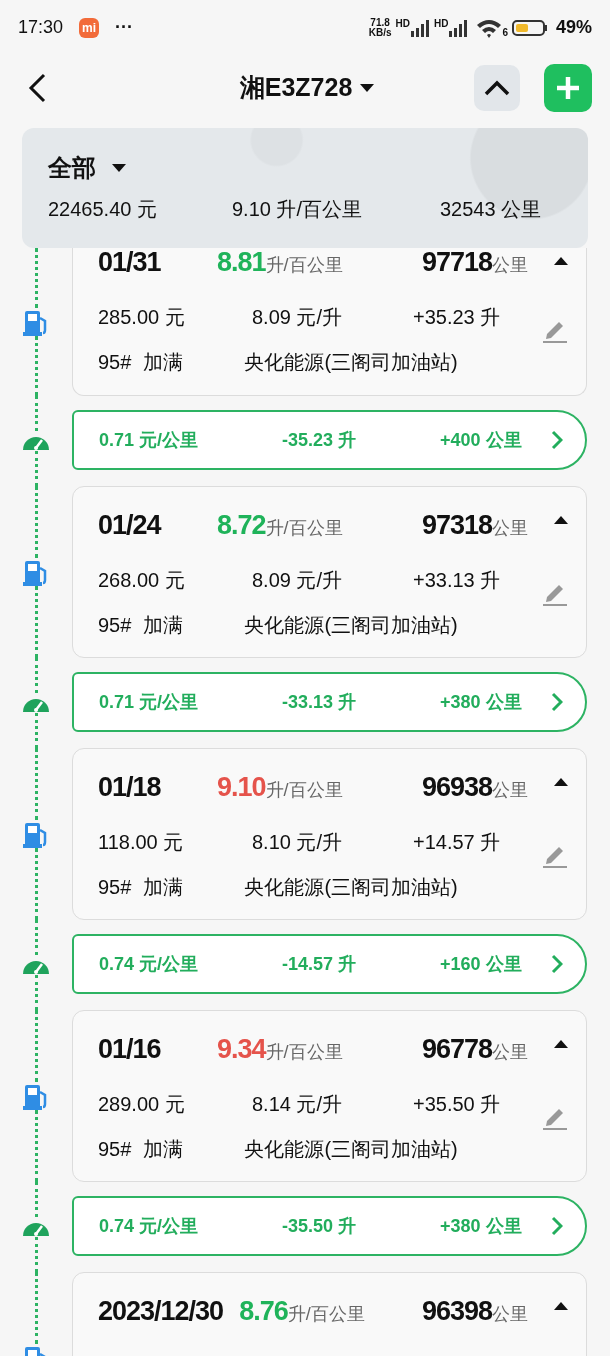 The image size is (610, 1356). What do you see at coordinates (481, 964) in the screenshot?
I see `distance-driven: +160 公里` at bounding box center [481, 964].